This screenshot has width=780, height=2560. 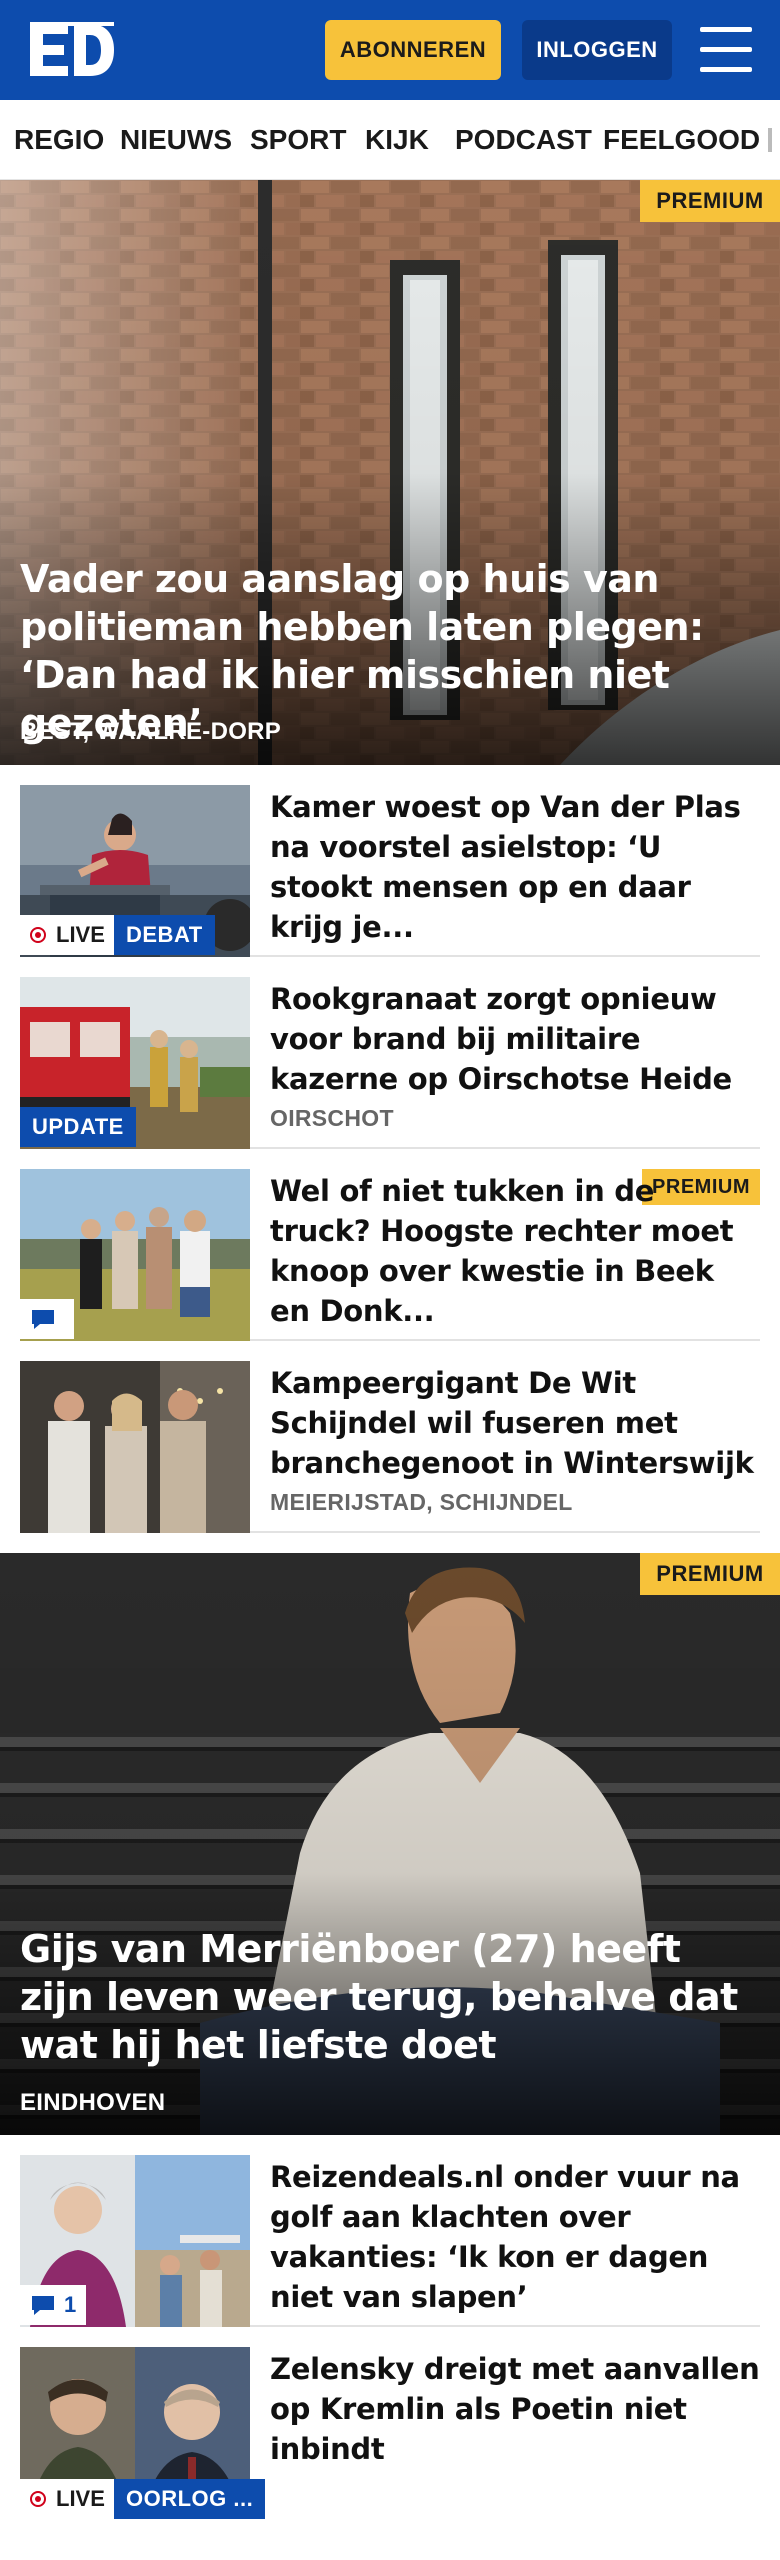 I want to click on article-thumbnail, so click(x=135, y=1447).